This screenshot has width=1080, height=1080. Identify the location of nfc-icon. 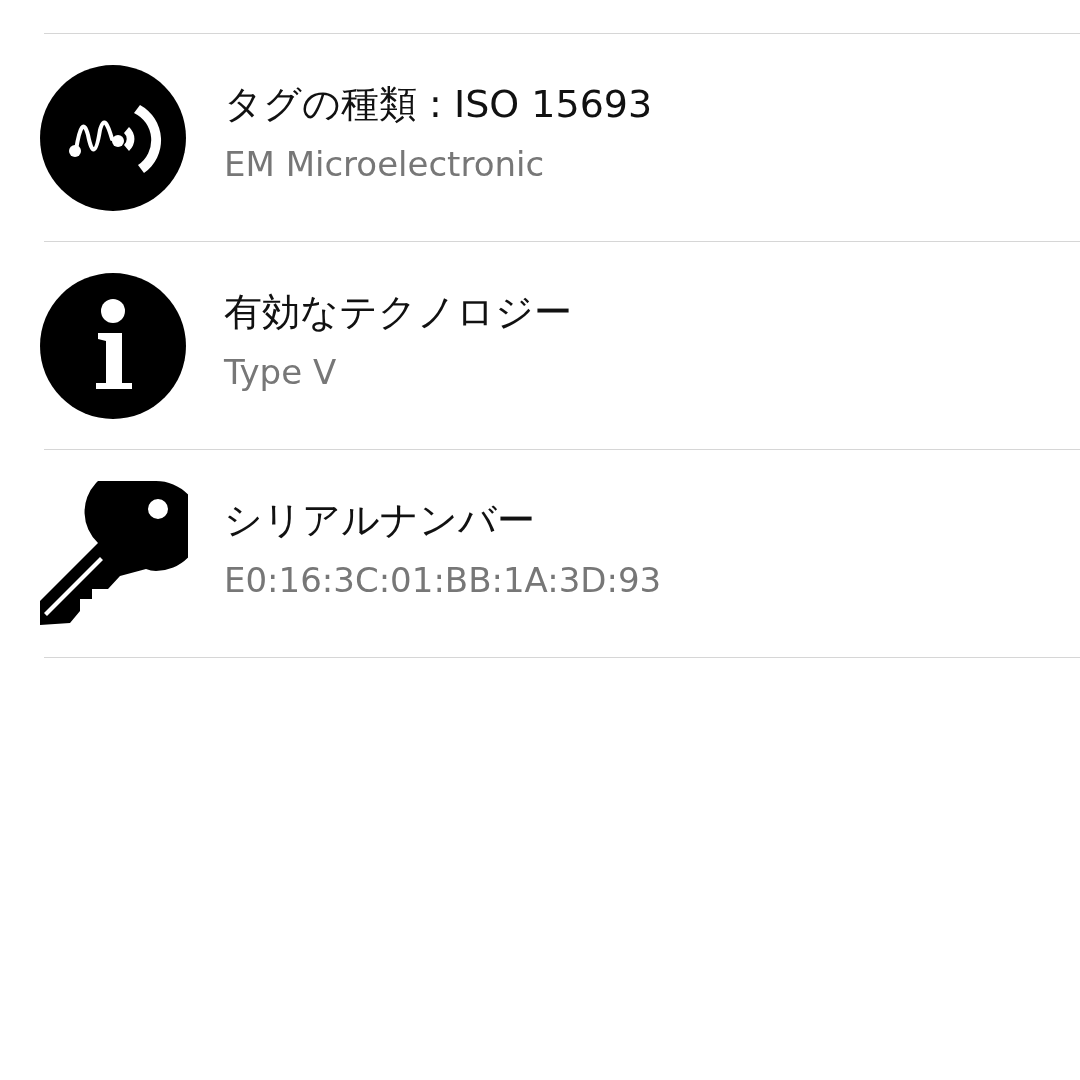
(113, 137).